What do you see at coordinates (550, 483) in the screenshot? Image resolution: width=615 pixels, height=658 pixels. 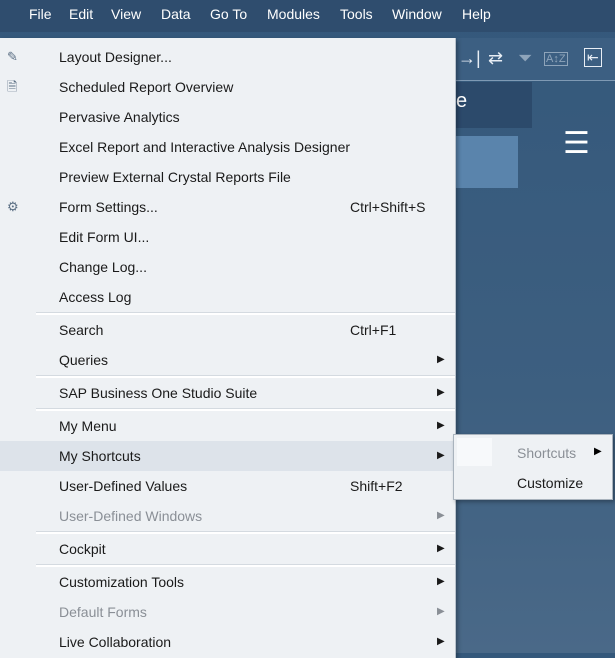 I see `submenu-item-customize: Customize` at bounding box center [550, 483].